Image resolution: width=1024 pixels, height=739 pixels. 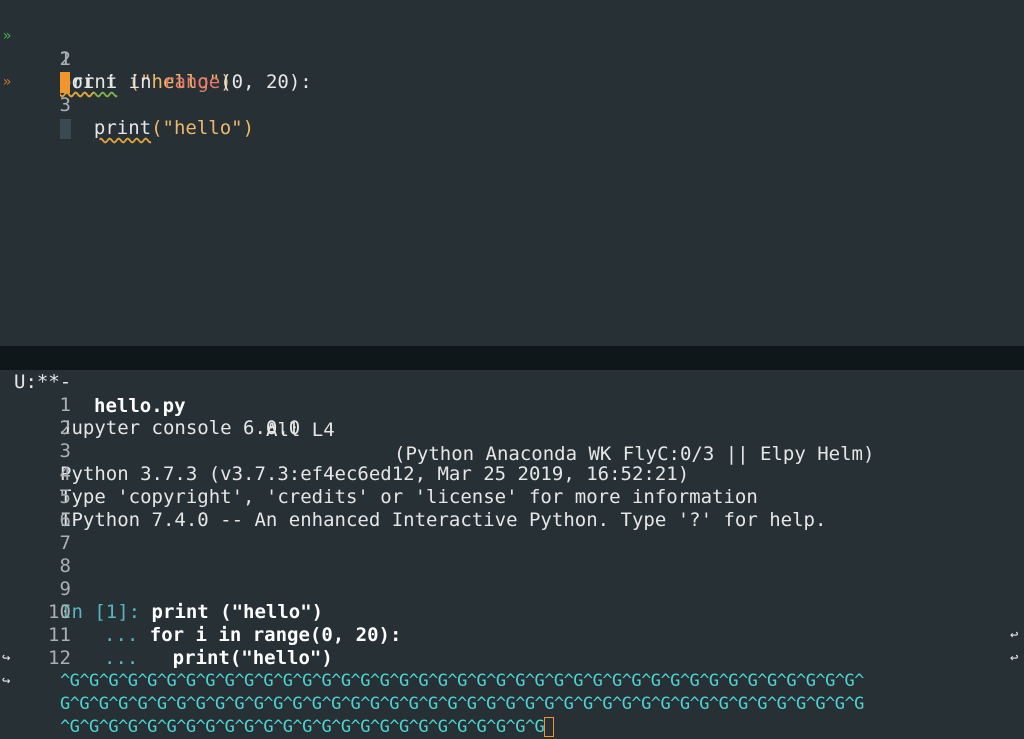 What do you see at coordinates (512, 612) in the screenshot?
I see `console-continuation-line: 10 ... for i in range(0, 20):` at bounding box center [512, 612].